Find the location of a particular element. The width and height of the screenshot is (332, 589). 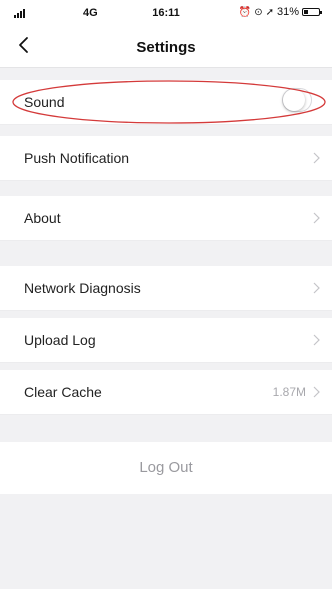

nav-bar: Settings is located at coordinates (166, 47).